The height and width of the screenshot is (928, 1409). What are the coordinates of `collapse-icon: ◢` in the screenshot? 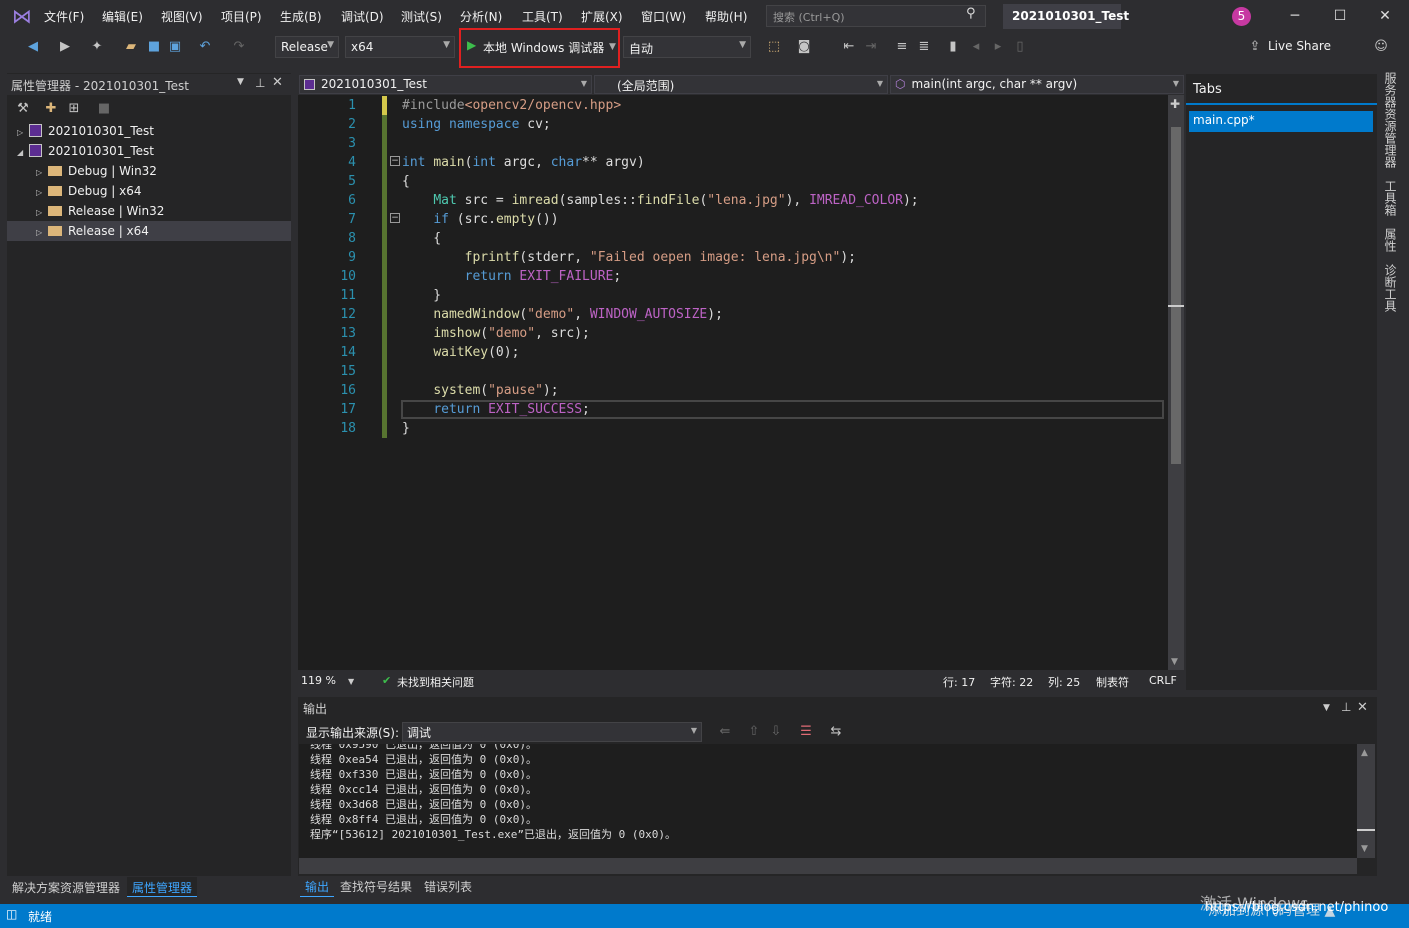 It's located at (23, 153).